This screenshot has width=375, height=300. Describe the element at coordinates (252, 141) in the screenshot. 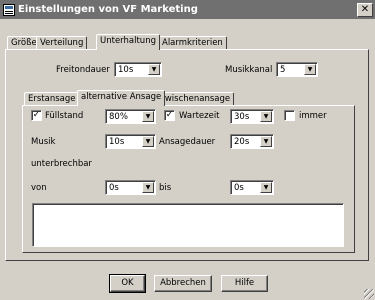

I see `ansagedauer-select: 20s ▼` at that location.